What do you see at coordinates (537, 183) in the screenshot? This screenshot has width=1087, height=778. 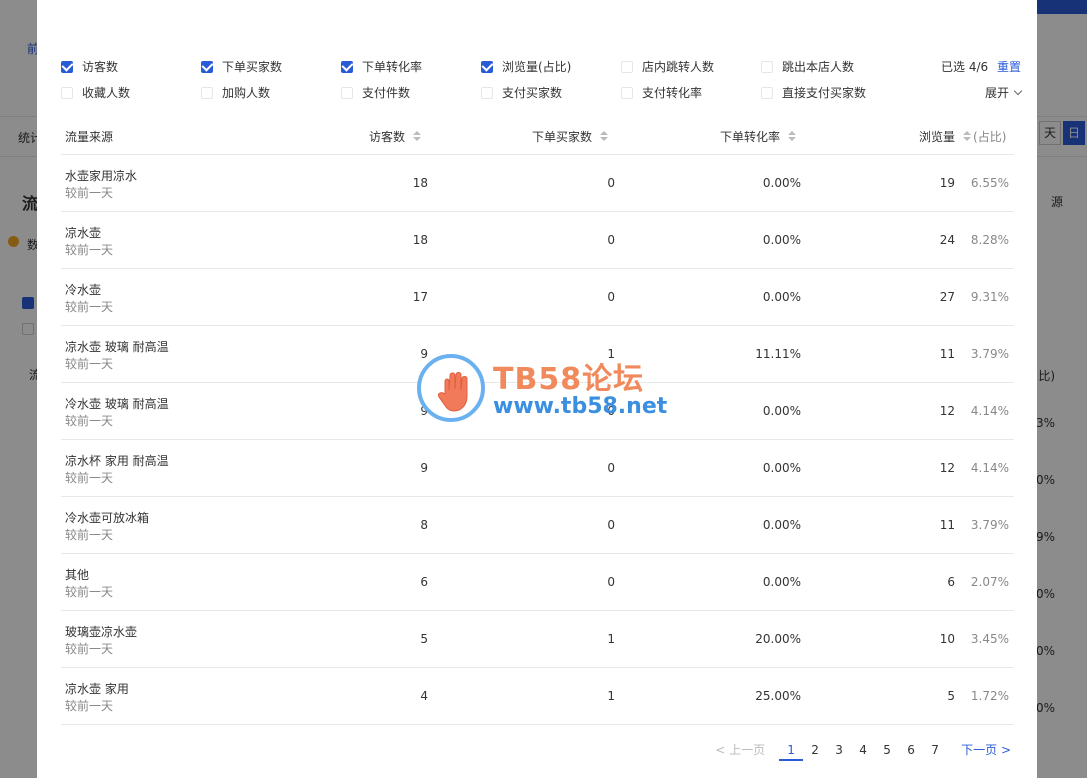 I see `table-row: 水壶家用凉水 较前一天 18 0 0.00% 19 6.55%` at bounding box center [537, 183].